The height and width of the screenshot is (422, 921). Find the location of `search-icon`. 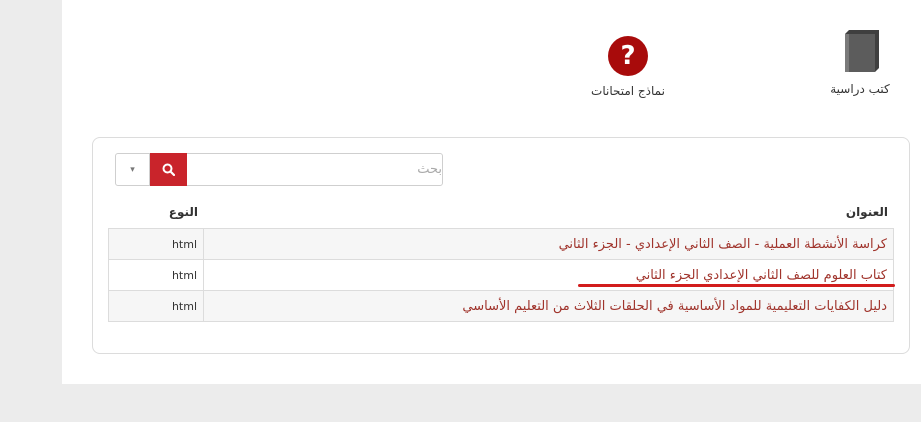

search-icon is located at coordinates (168, 169).